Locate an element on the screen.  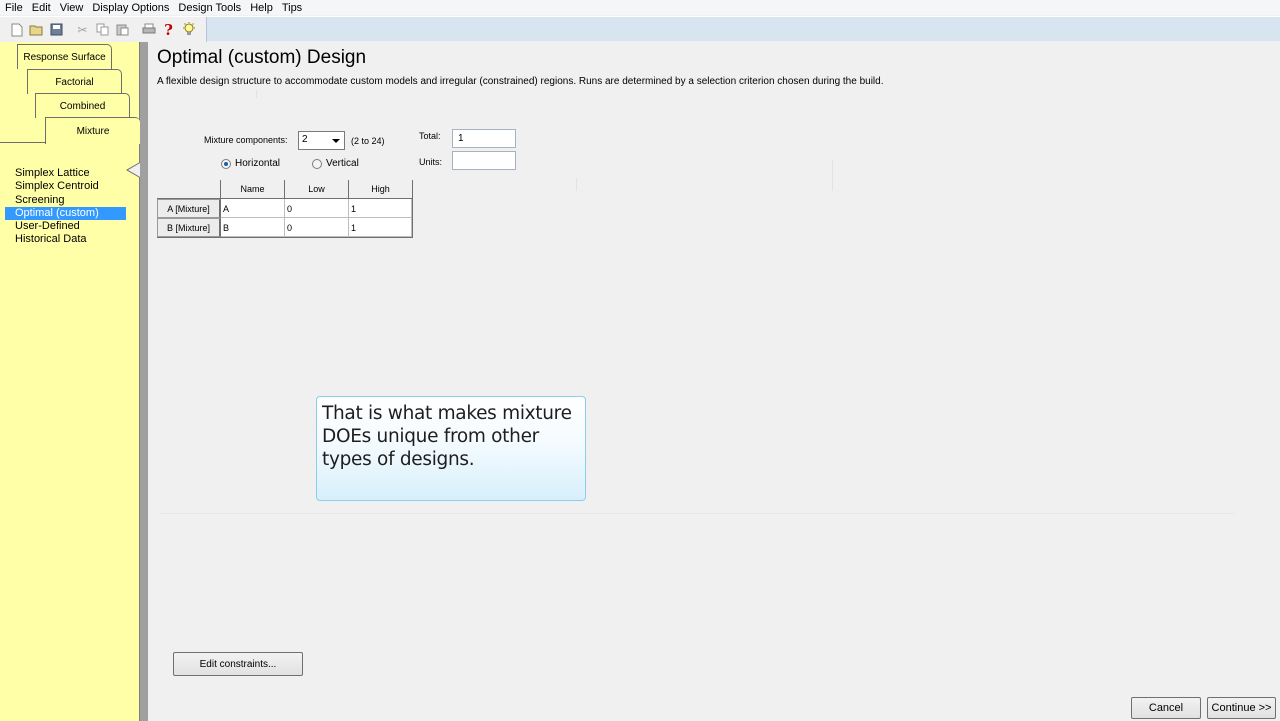
orientation-horizontal-label: Horizontal is located at coordinates (258, 163).